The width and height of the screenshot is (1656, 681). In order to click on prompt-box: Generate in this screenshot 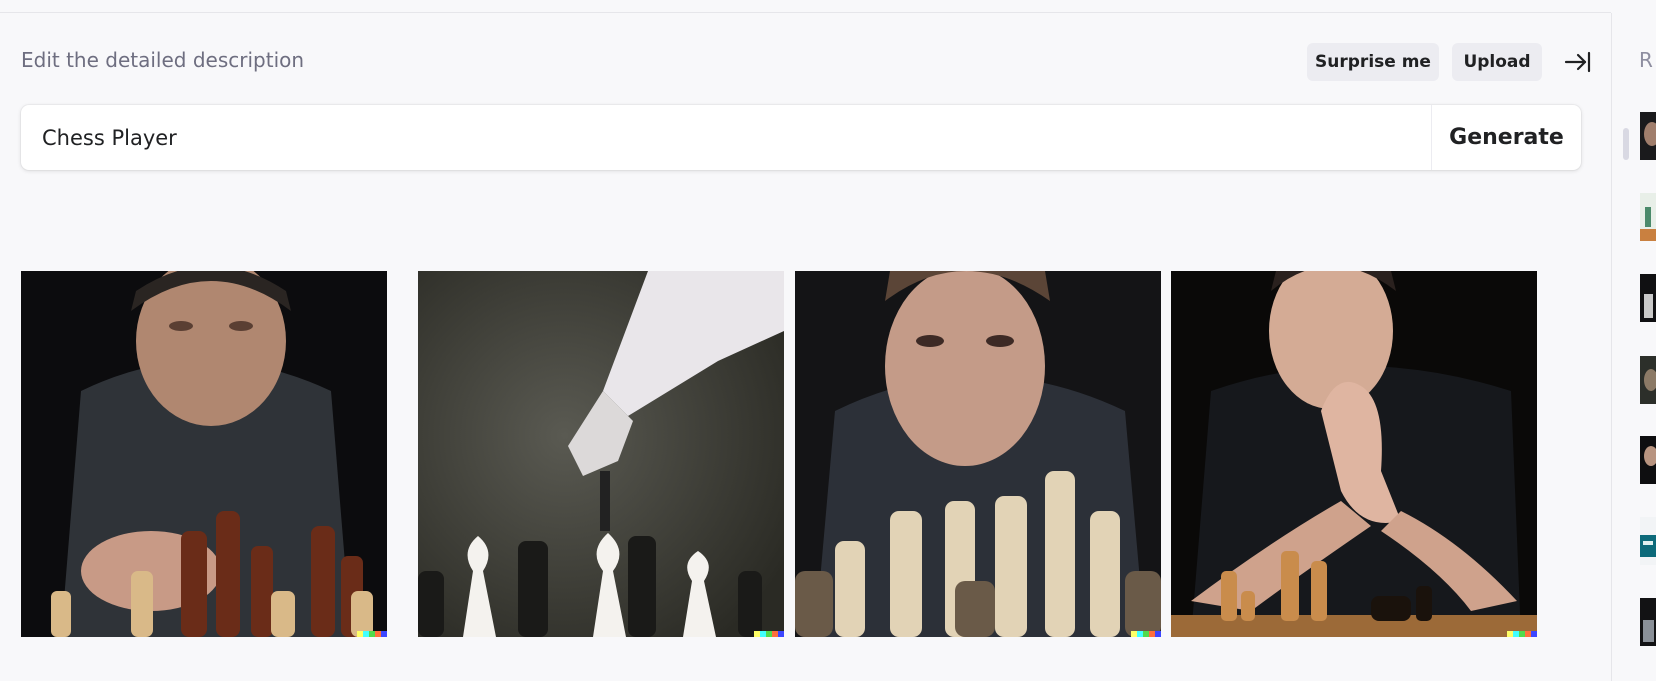, I will do `click(801, 137)`.